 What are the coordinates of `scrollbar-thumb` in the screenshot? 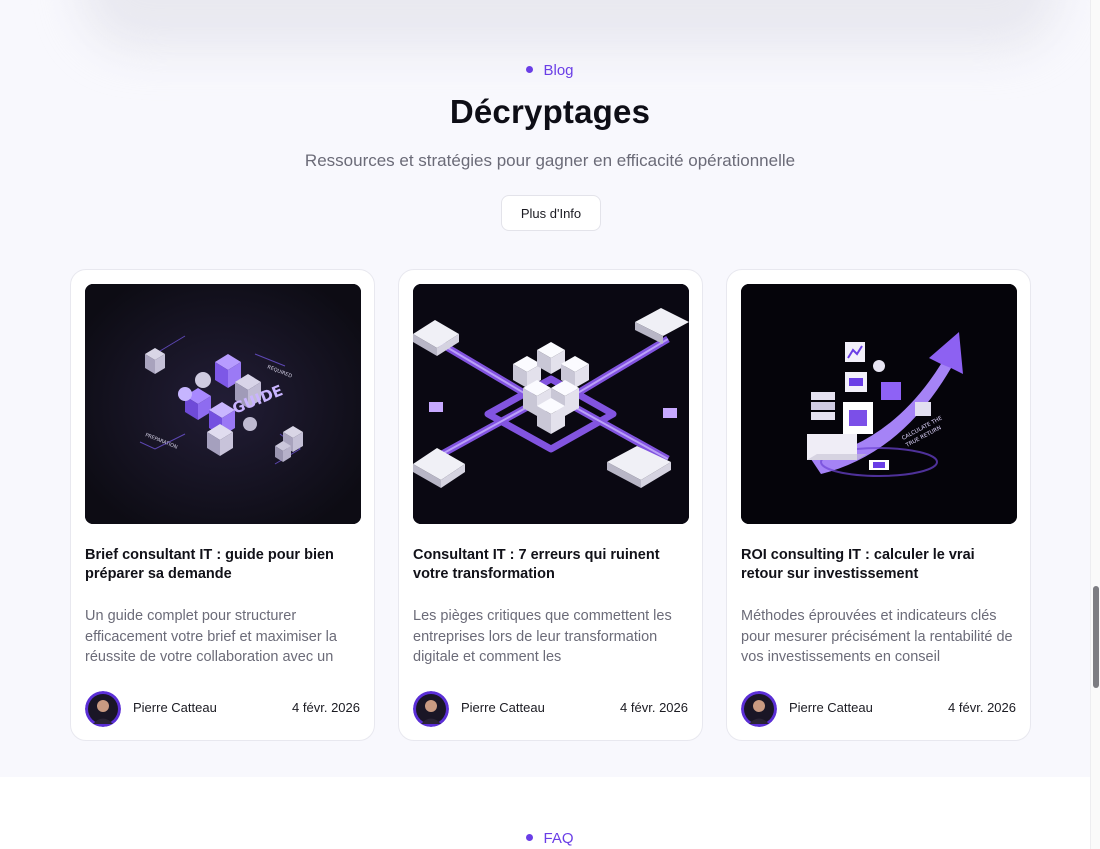 It's located at (1096, 637).